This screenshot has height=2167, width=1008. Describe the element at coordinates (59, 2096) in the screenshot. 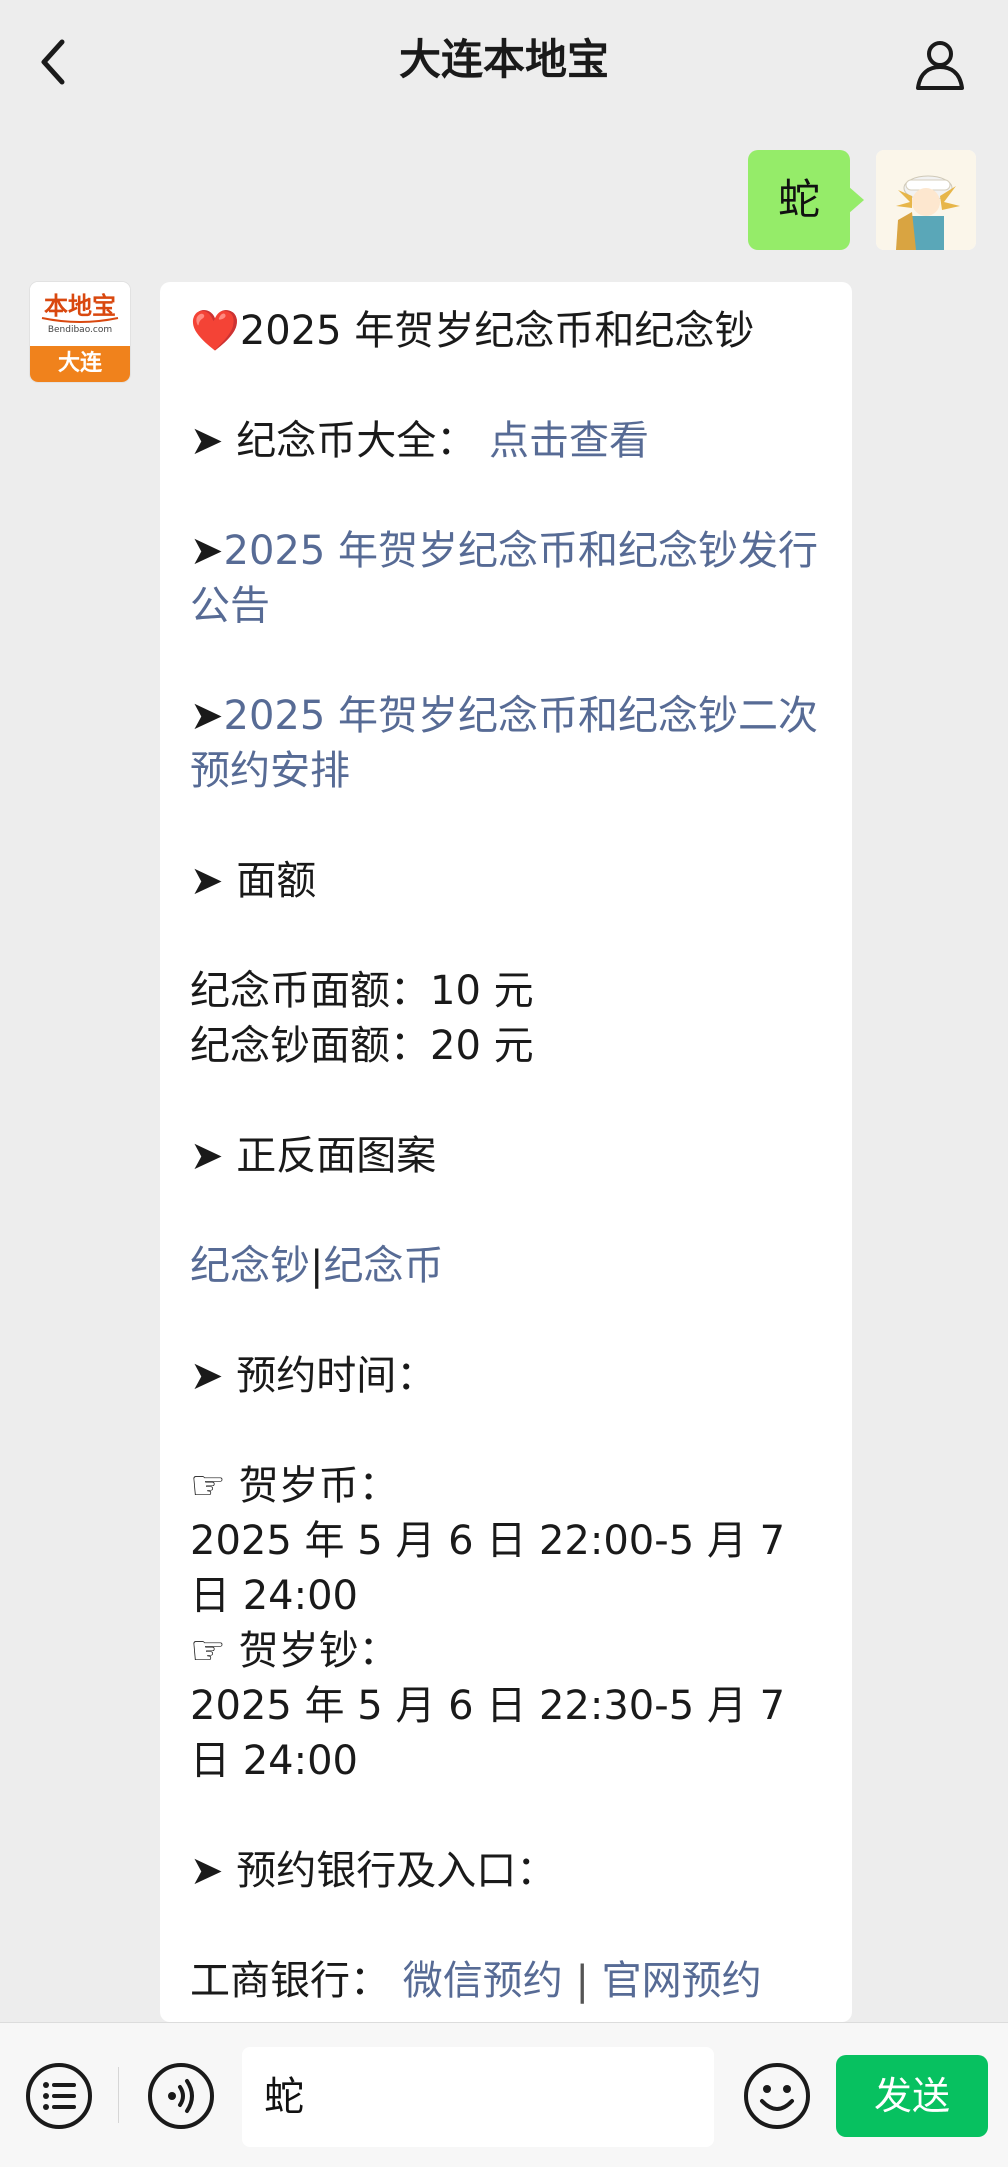

I see `list-menu-icon` at that location.